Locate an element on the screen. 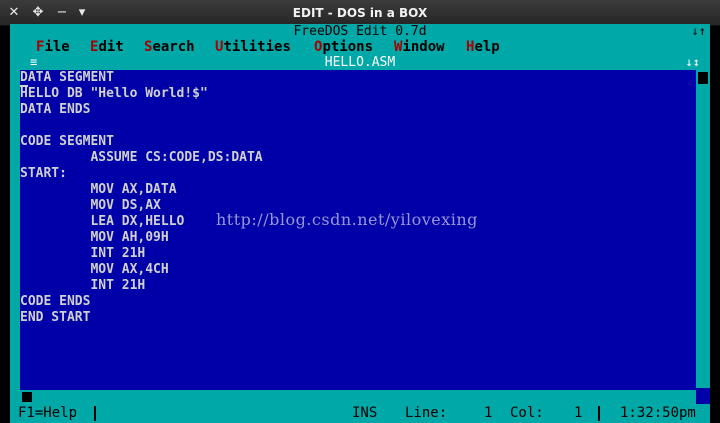  vertical-scrollbar is located at coordinates (703, 229).